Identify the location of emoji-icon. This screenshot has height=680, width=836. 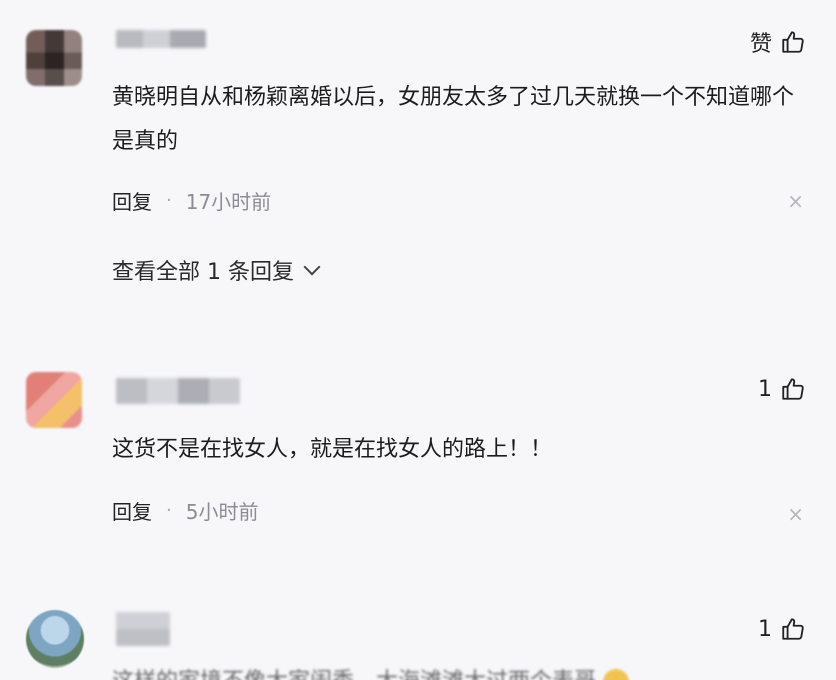
(616, 674).